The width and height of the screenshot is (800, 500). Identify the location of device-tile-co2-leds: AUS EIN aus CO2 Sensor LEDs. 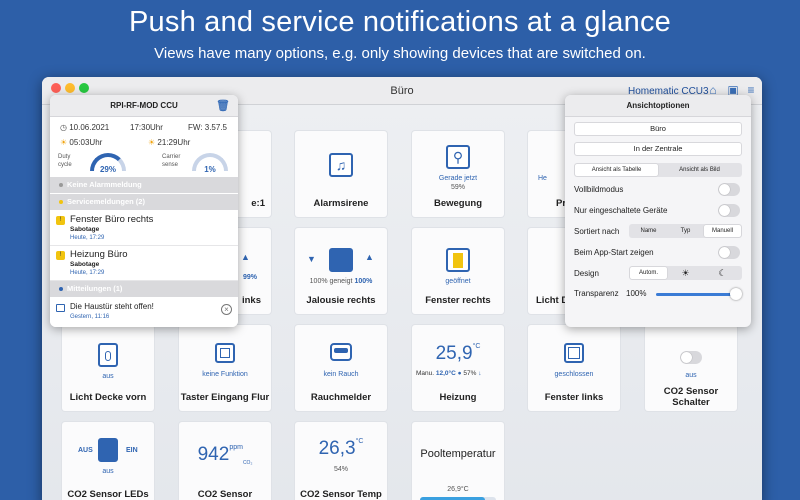
(108, 461).